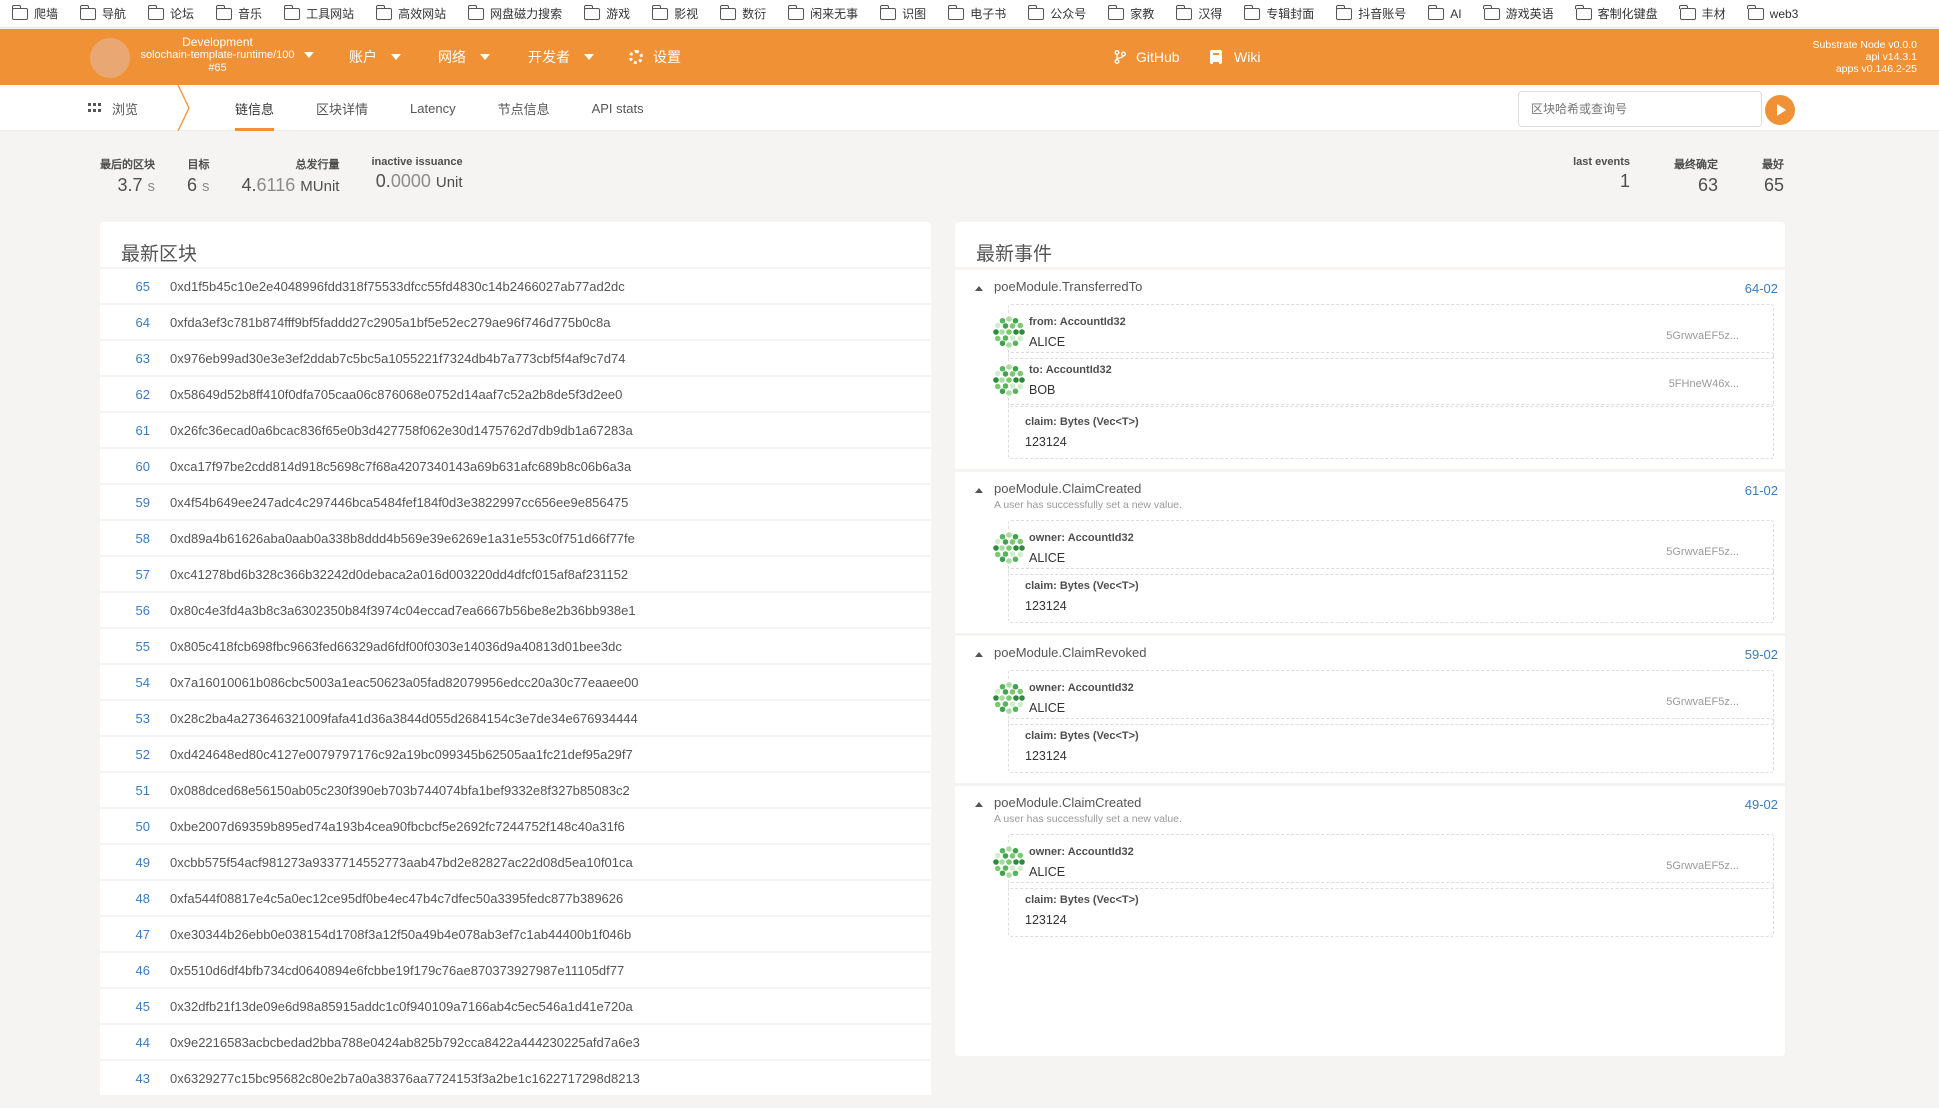 This screenshot has height=1108, width=1939. What do you see at coordinates (1707, 185) in the screenshot?
I see `stat-value: 63` at bounding box center [1707, 185].